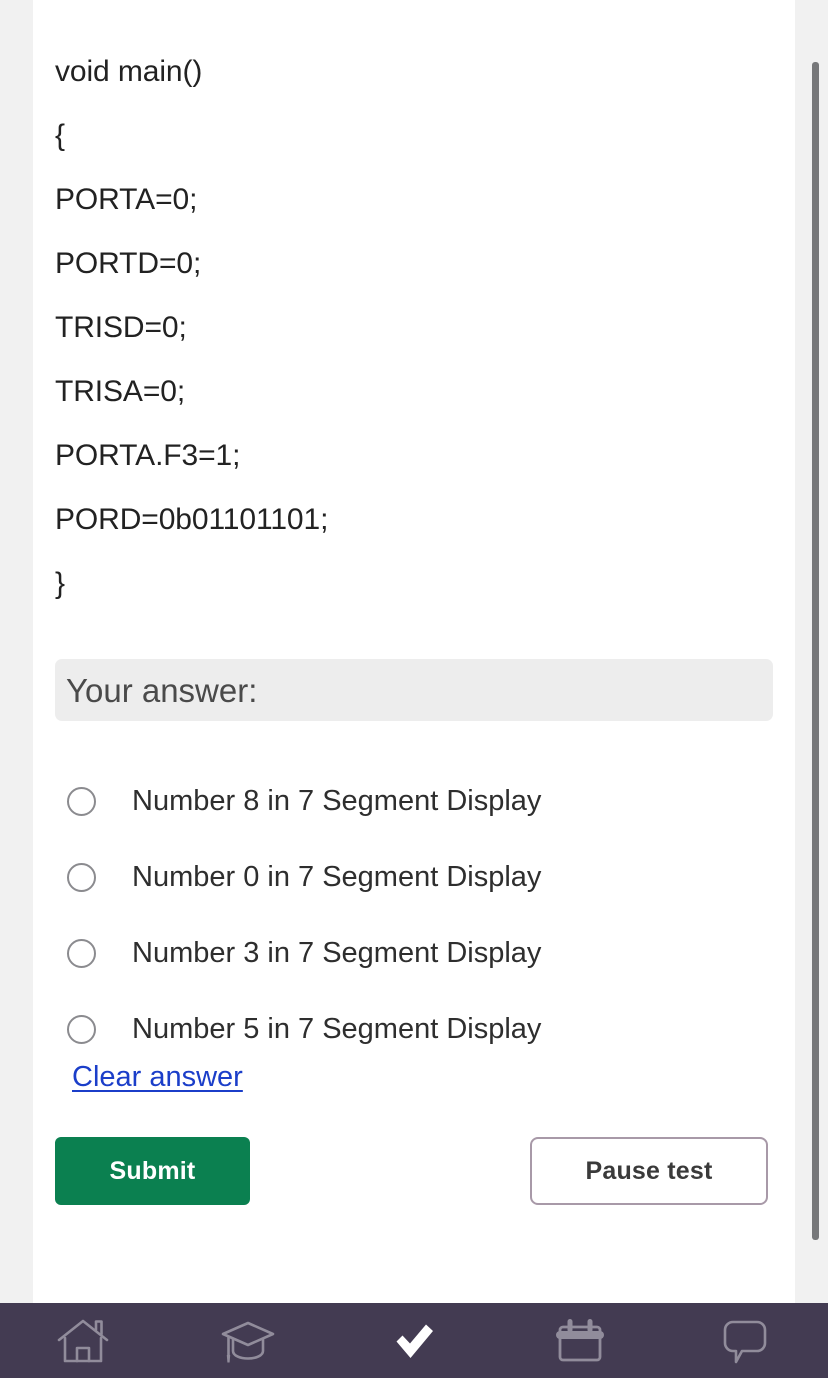  I want to click on answer-option-label: Number 3 in 7 Segment Display, so click(337, 952).